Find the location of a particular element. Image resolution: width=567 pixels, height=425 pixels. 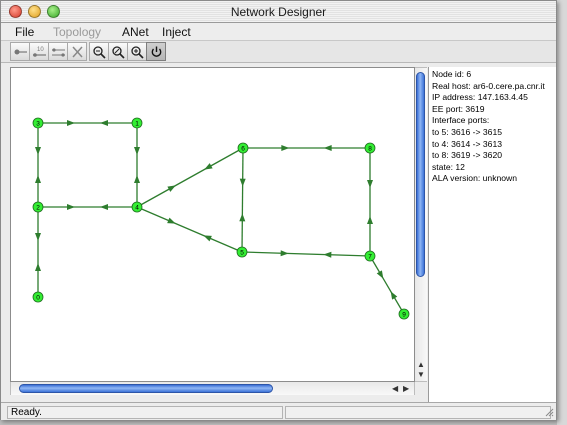

add-multi-link-icon is located at coordinates (58, 52).